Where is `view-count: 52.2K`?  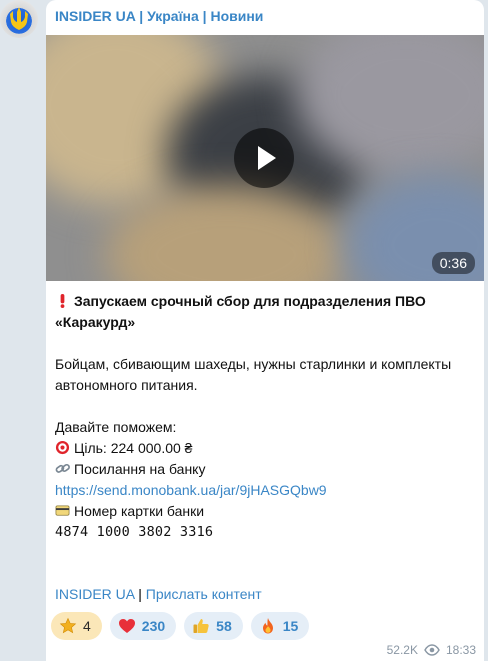
view-count: 52.2K is located at coordinates (402, 650).